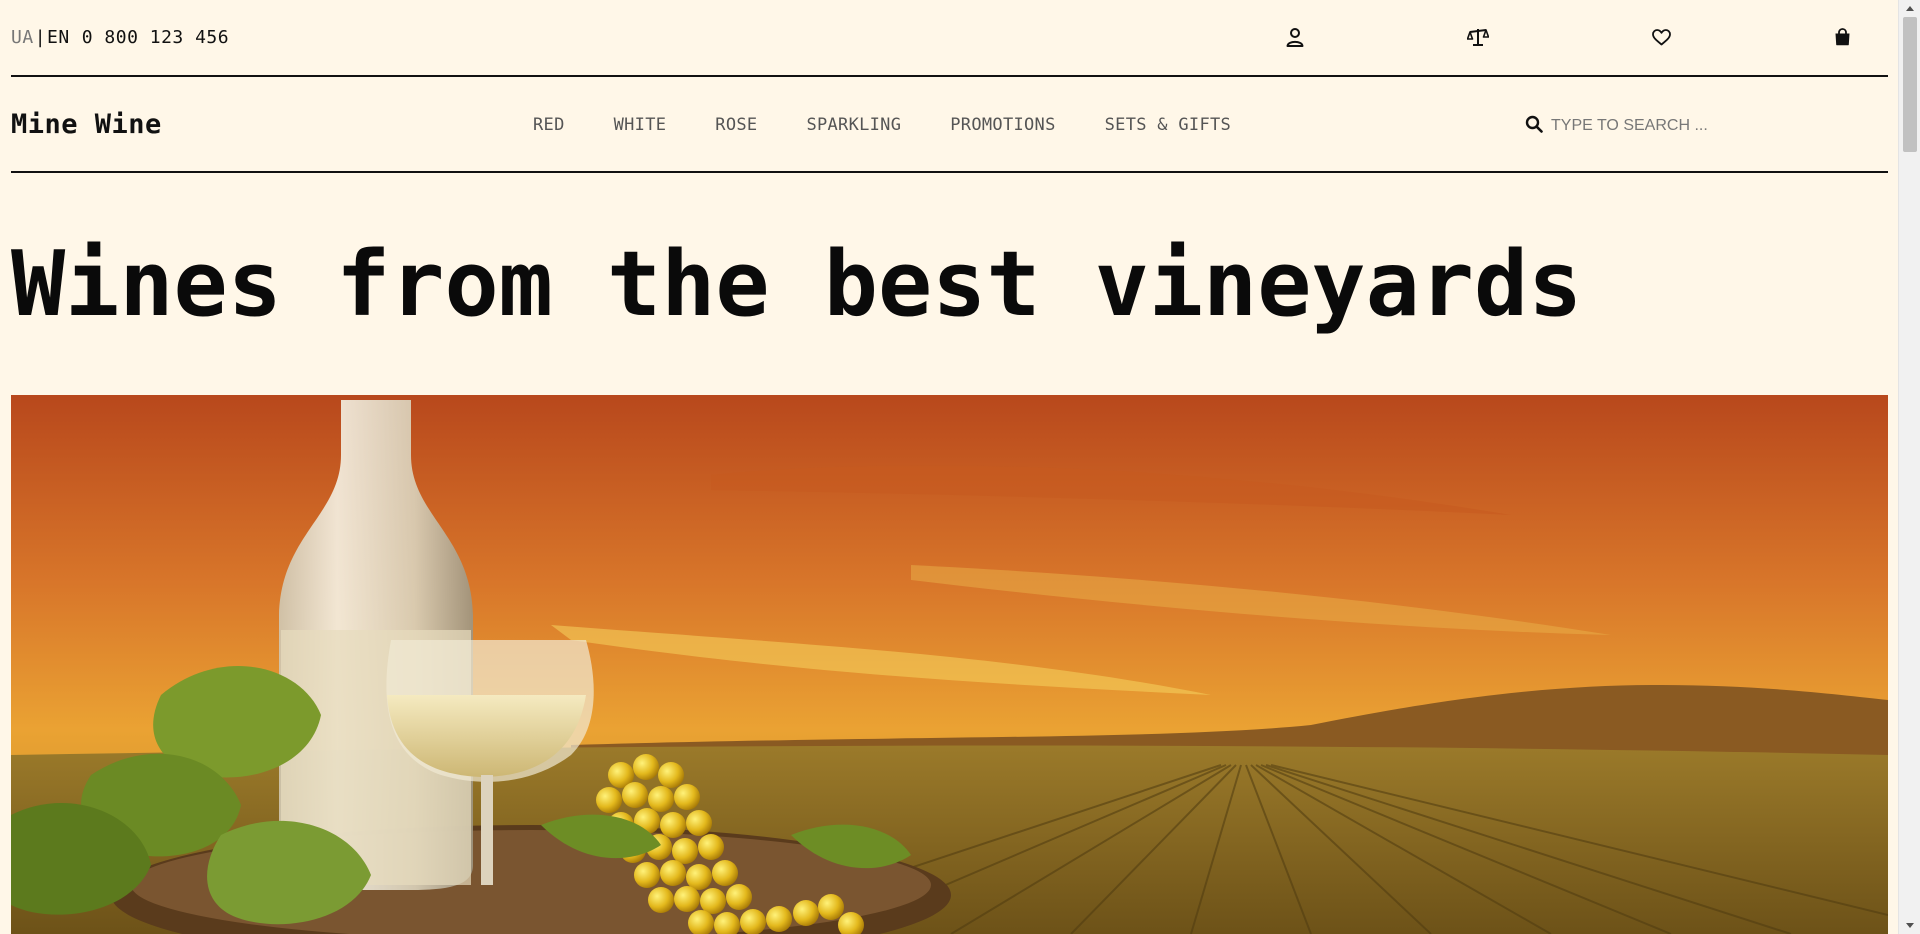 The width and height of the screenshot is (1920, 934). Describe the element at coordinates (58, 37) in the screenshot. I see `language-en-link: EN` at that location.